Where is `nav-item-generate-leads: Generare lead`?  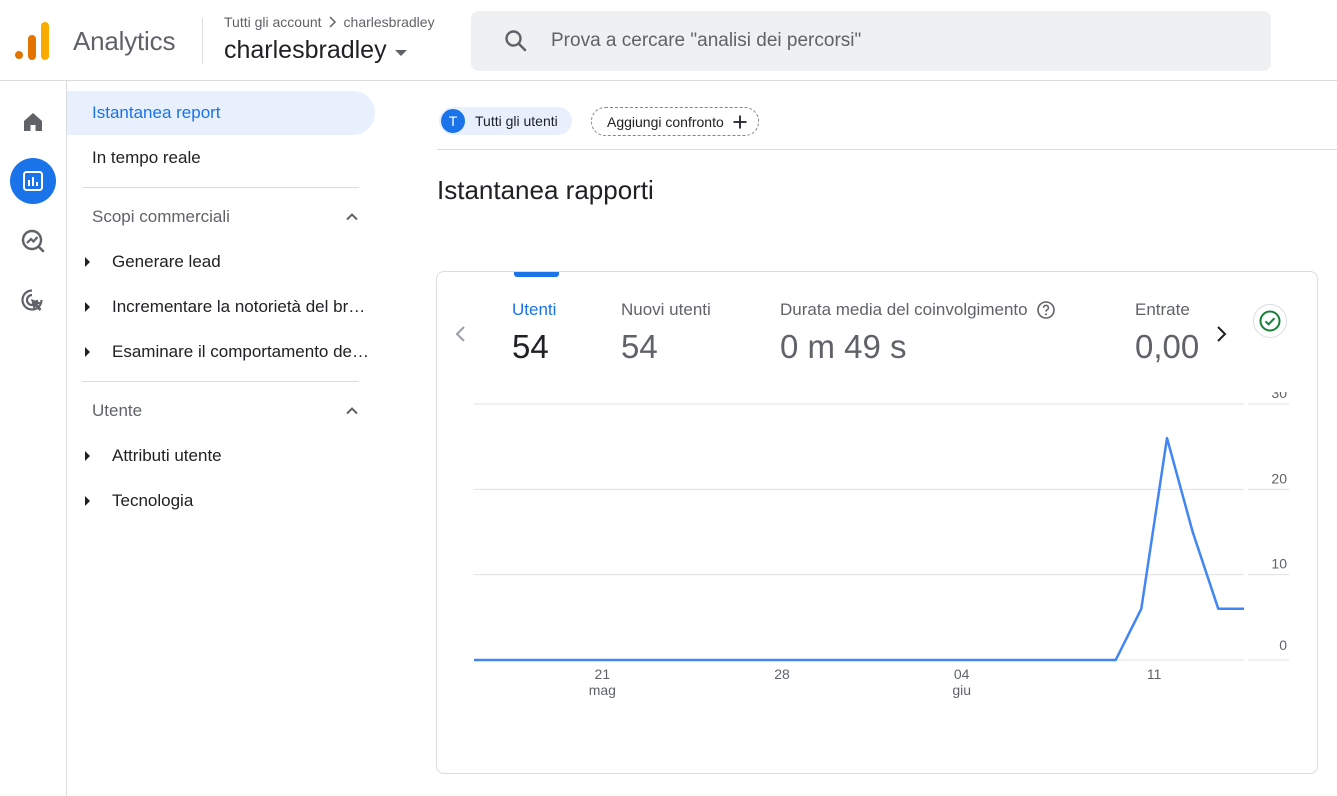
nav-item-generate-leads: Generare lead is located at coordinates (231, 262).